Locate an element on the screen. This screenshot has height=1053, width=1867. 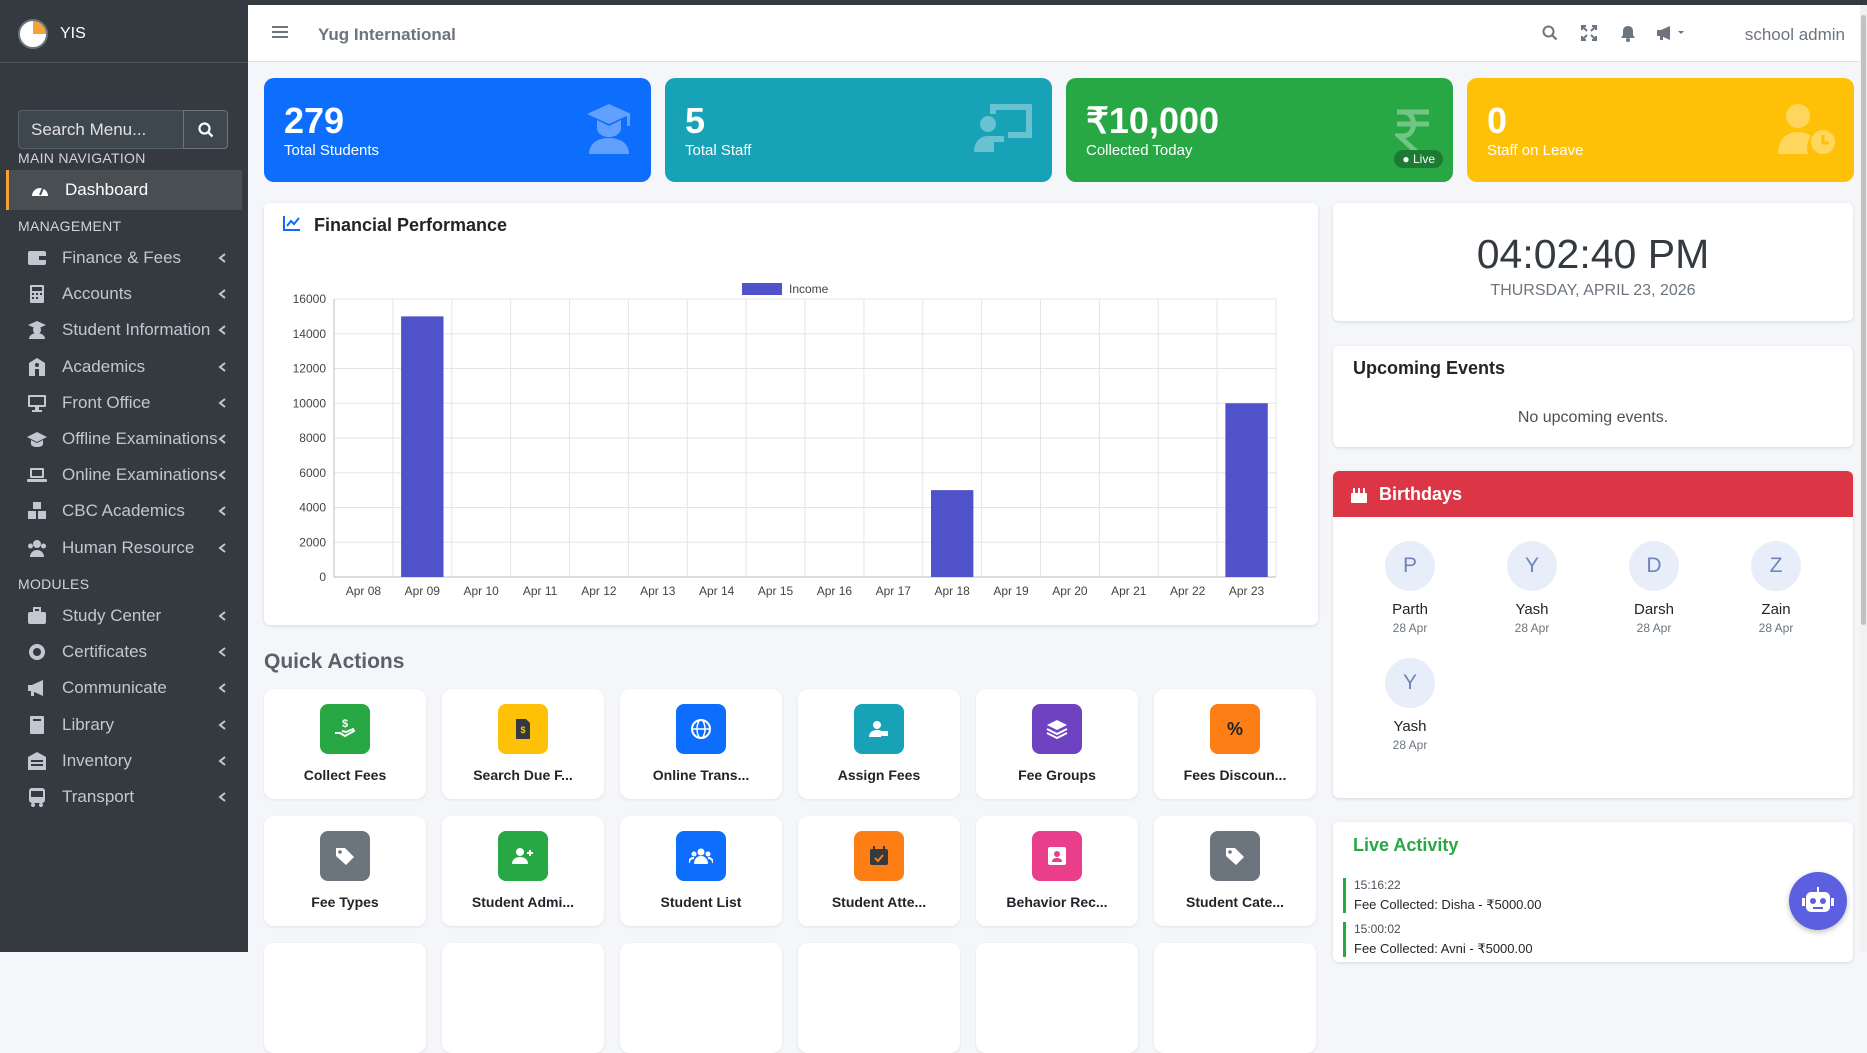
stat-label: Total Staff is located at coordinates (718, 150).